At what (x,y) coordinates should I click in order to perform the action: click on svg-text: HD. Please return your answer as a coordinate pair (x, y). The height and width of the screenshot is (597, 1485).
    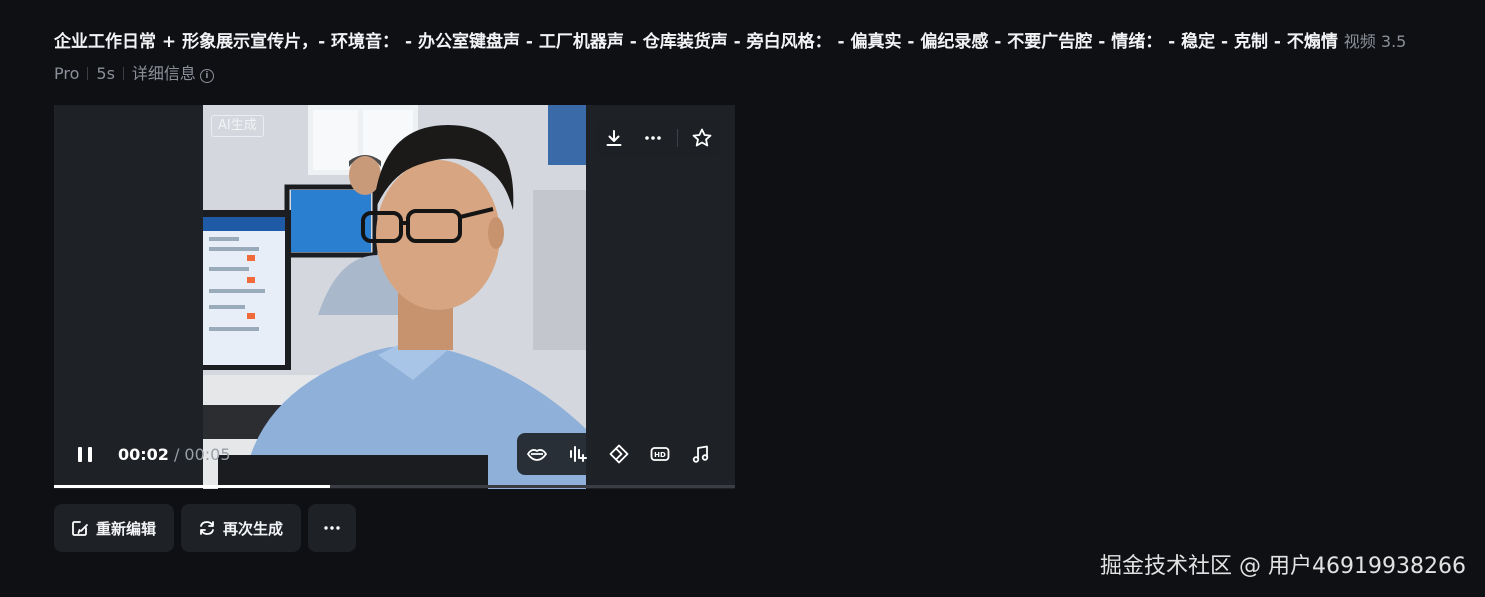
    Looking at the image, I should click on (660, 455).